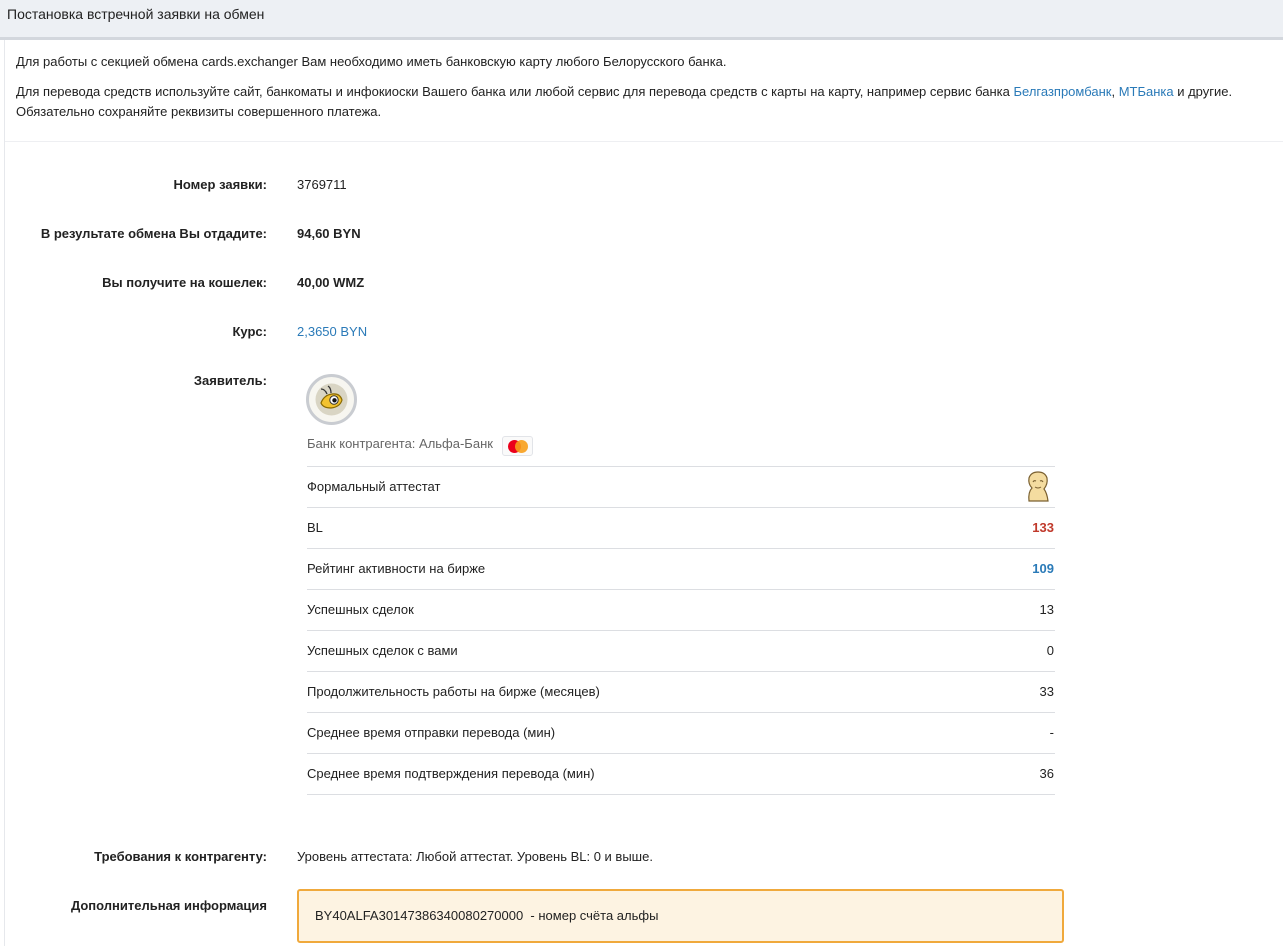  Describe the element at coordinates (1046, 609) in the screenshot. I see `stat-value-successful-deals: 13` at that location.